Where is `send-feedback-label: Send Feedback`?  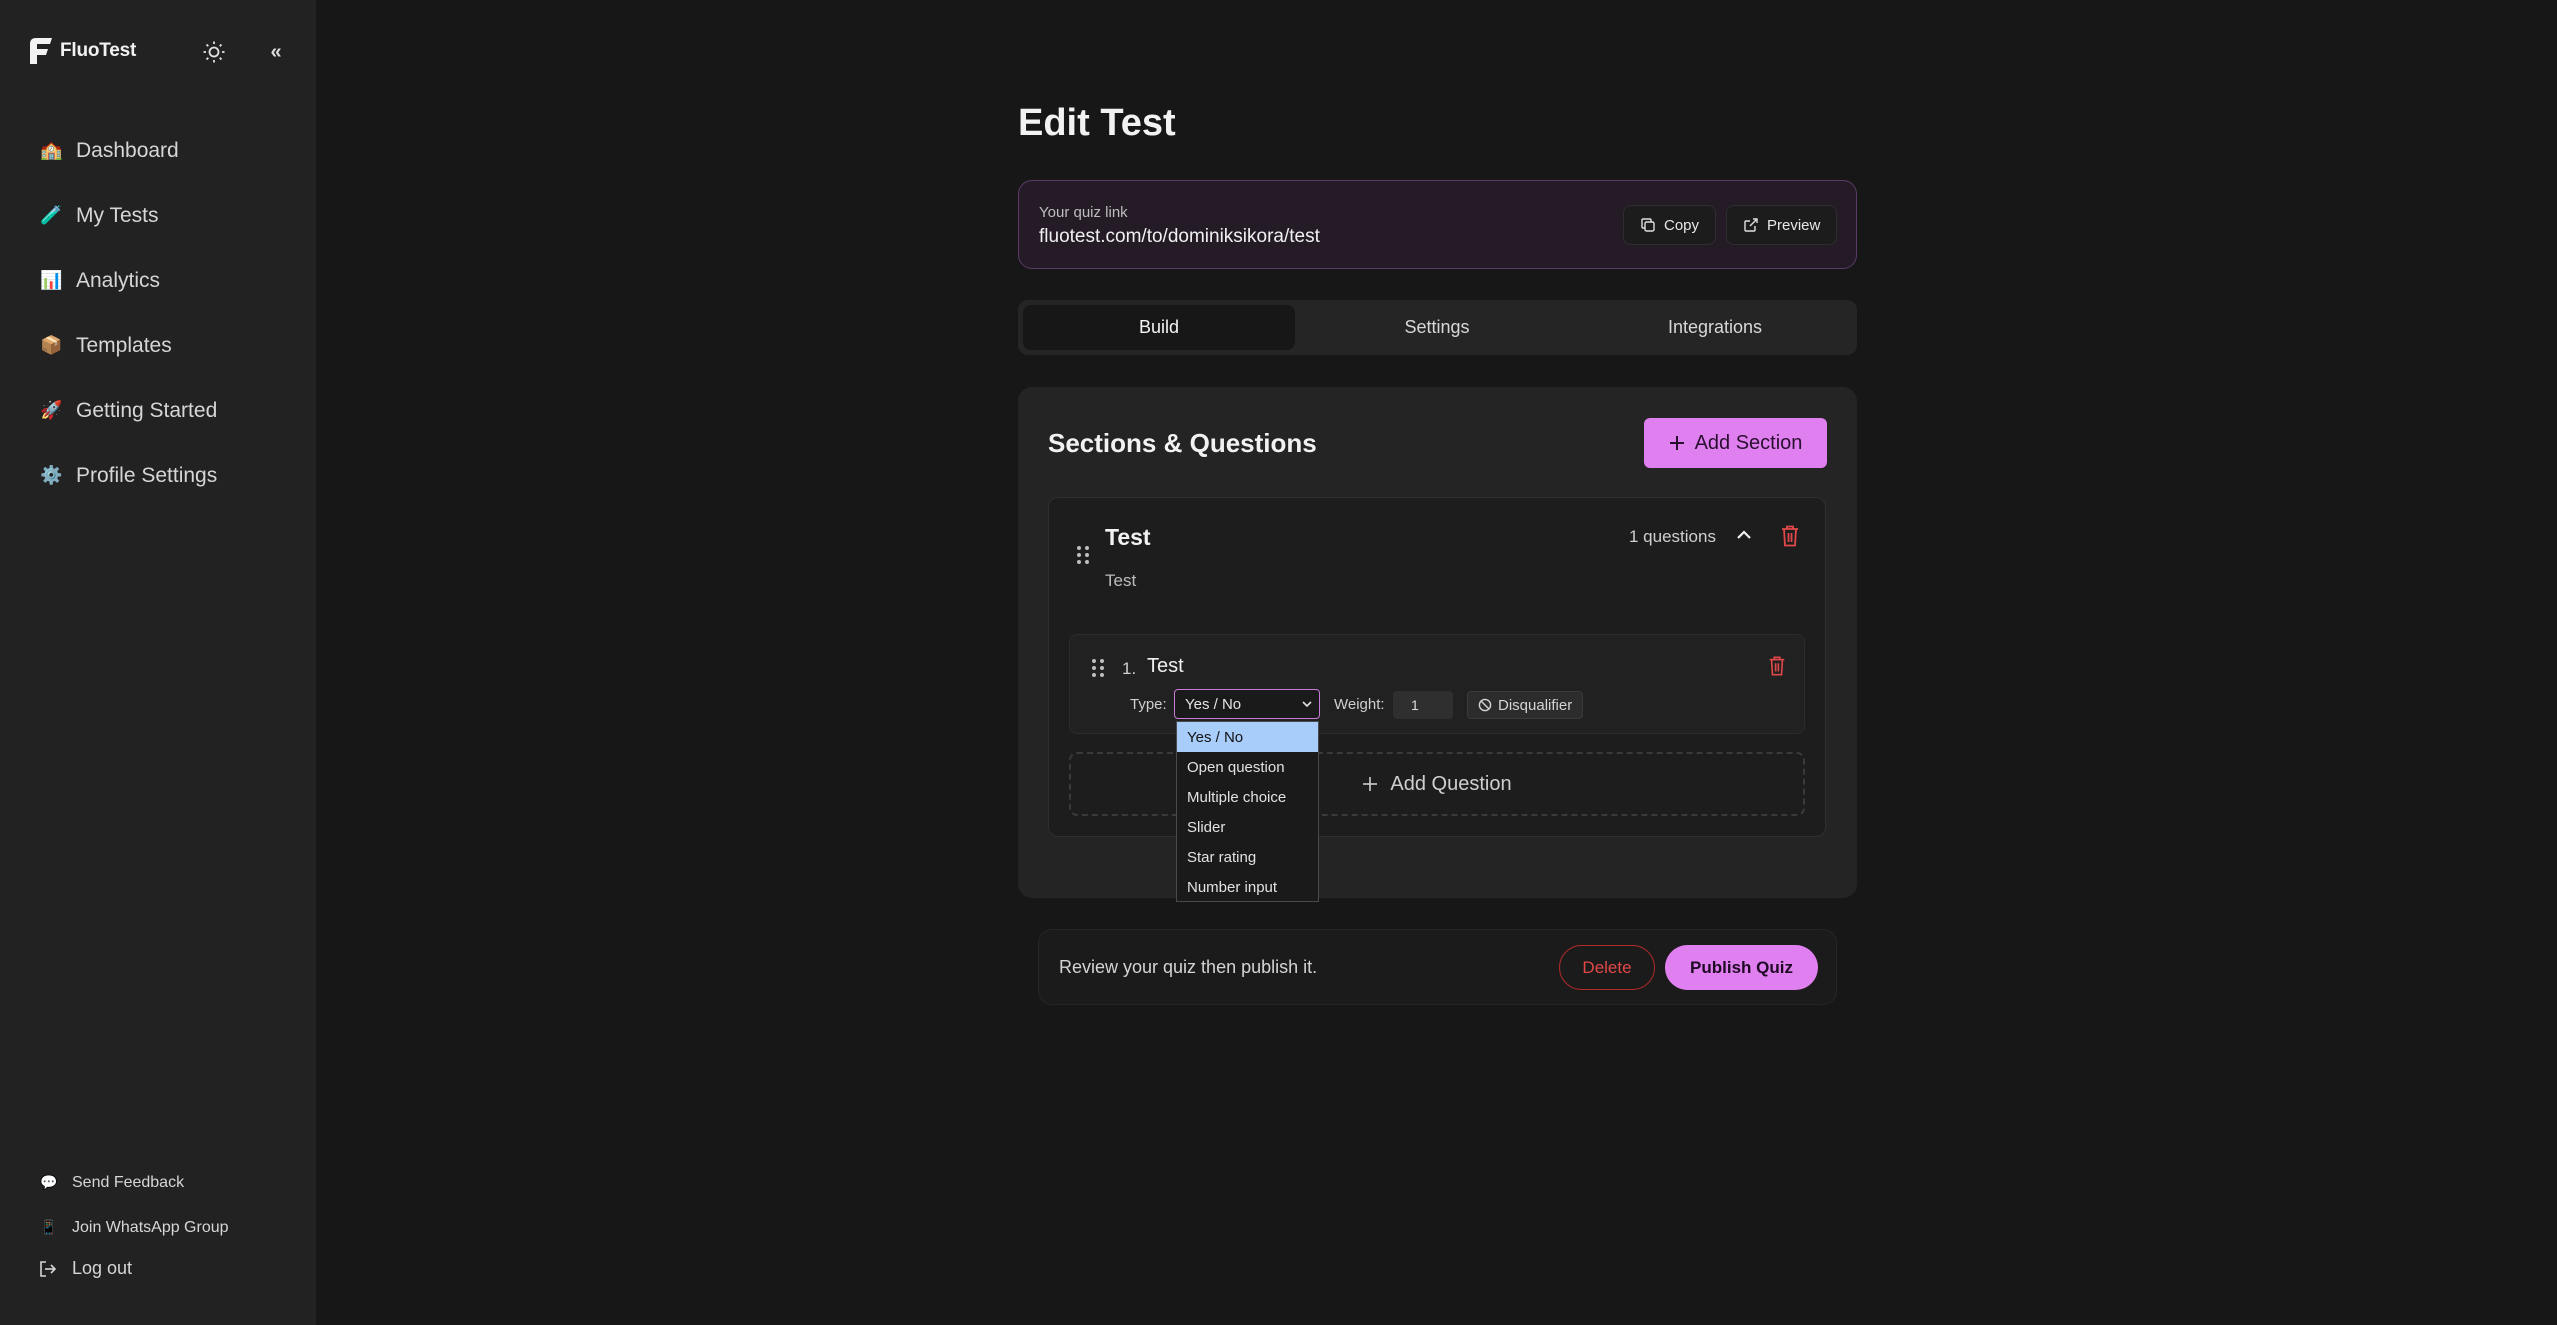
send-feedback-label: Send Feedback is located at coordinates (128, 1182).